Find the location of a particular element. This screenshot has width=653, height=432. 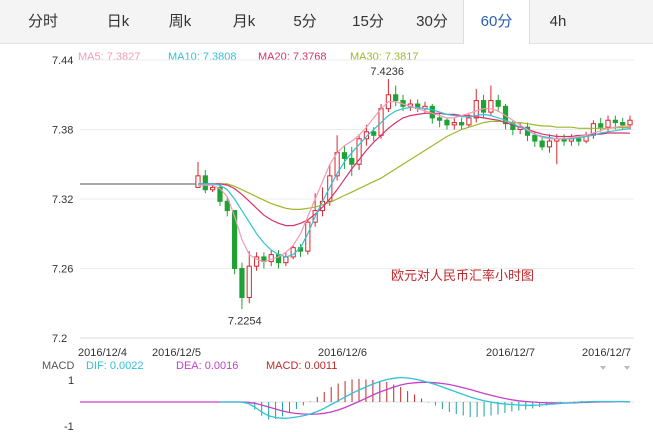

ma30-line is located at coordinates (414, 165).